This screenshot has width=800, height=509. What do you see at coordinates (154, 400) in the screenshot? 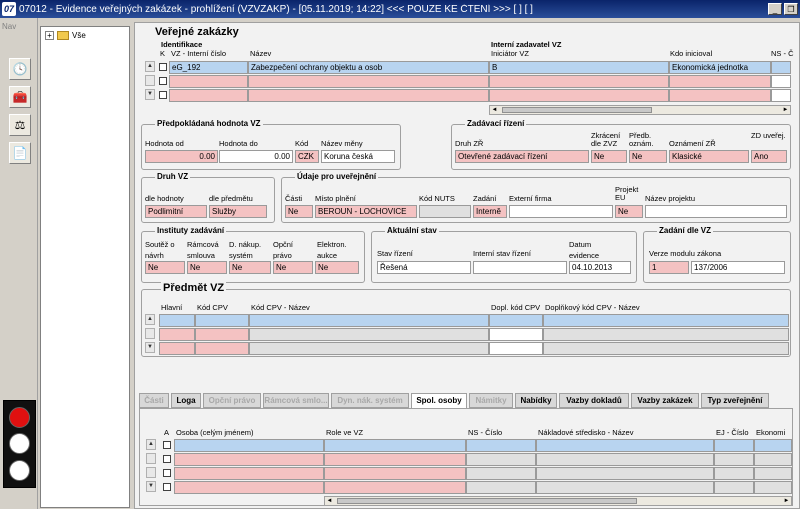
I see `tab-0: Části` at bounding box center [154, 400].